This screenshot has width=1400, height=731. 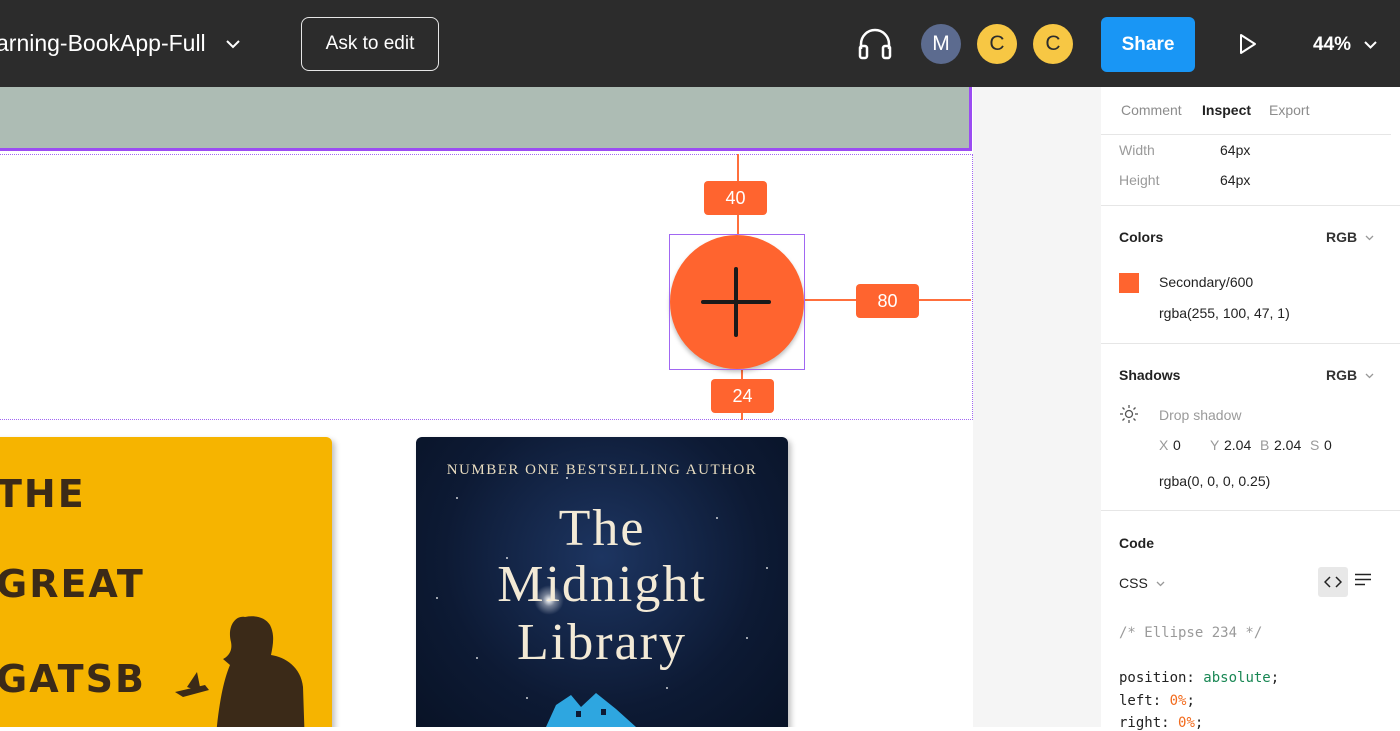 I want to click on zoom-level: 44%, so click(x=1345, y=45).